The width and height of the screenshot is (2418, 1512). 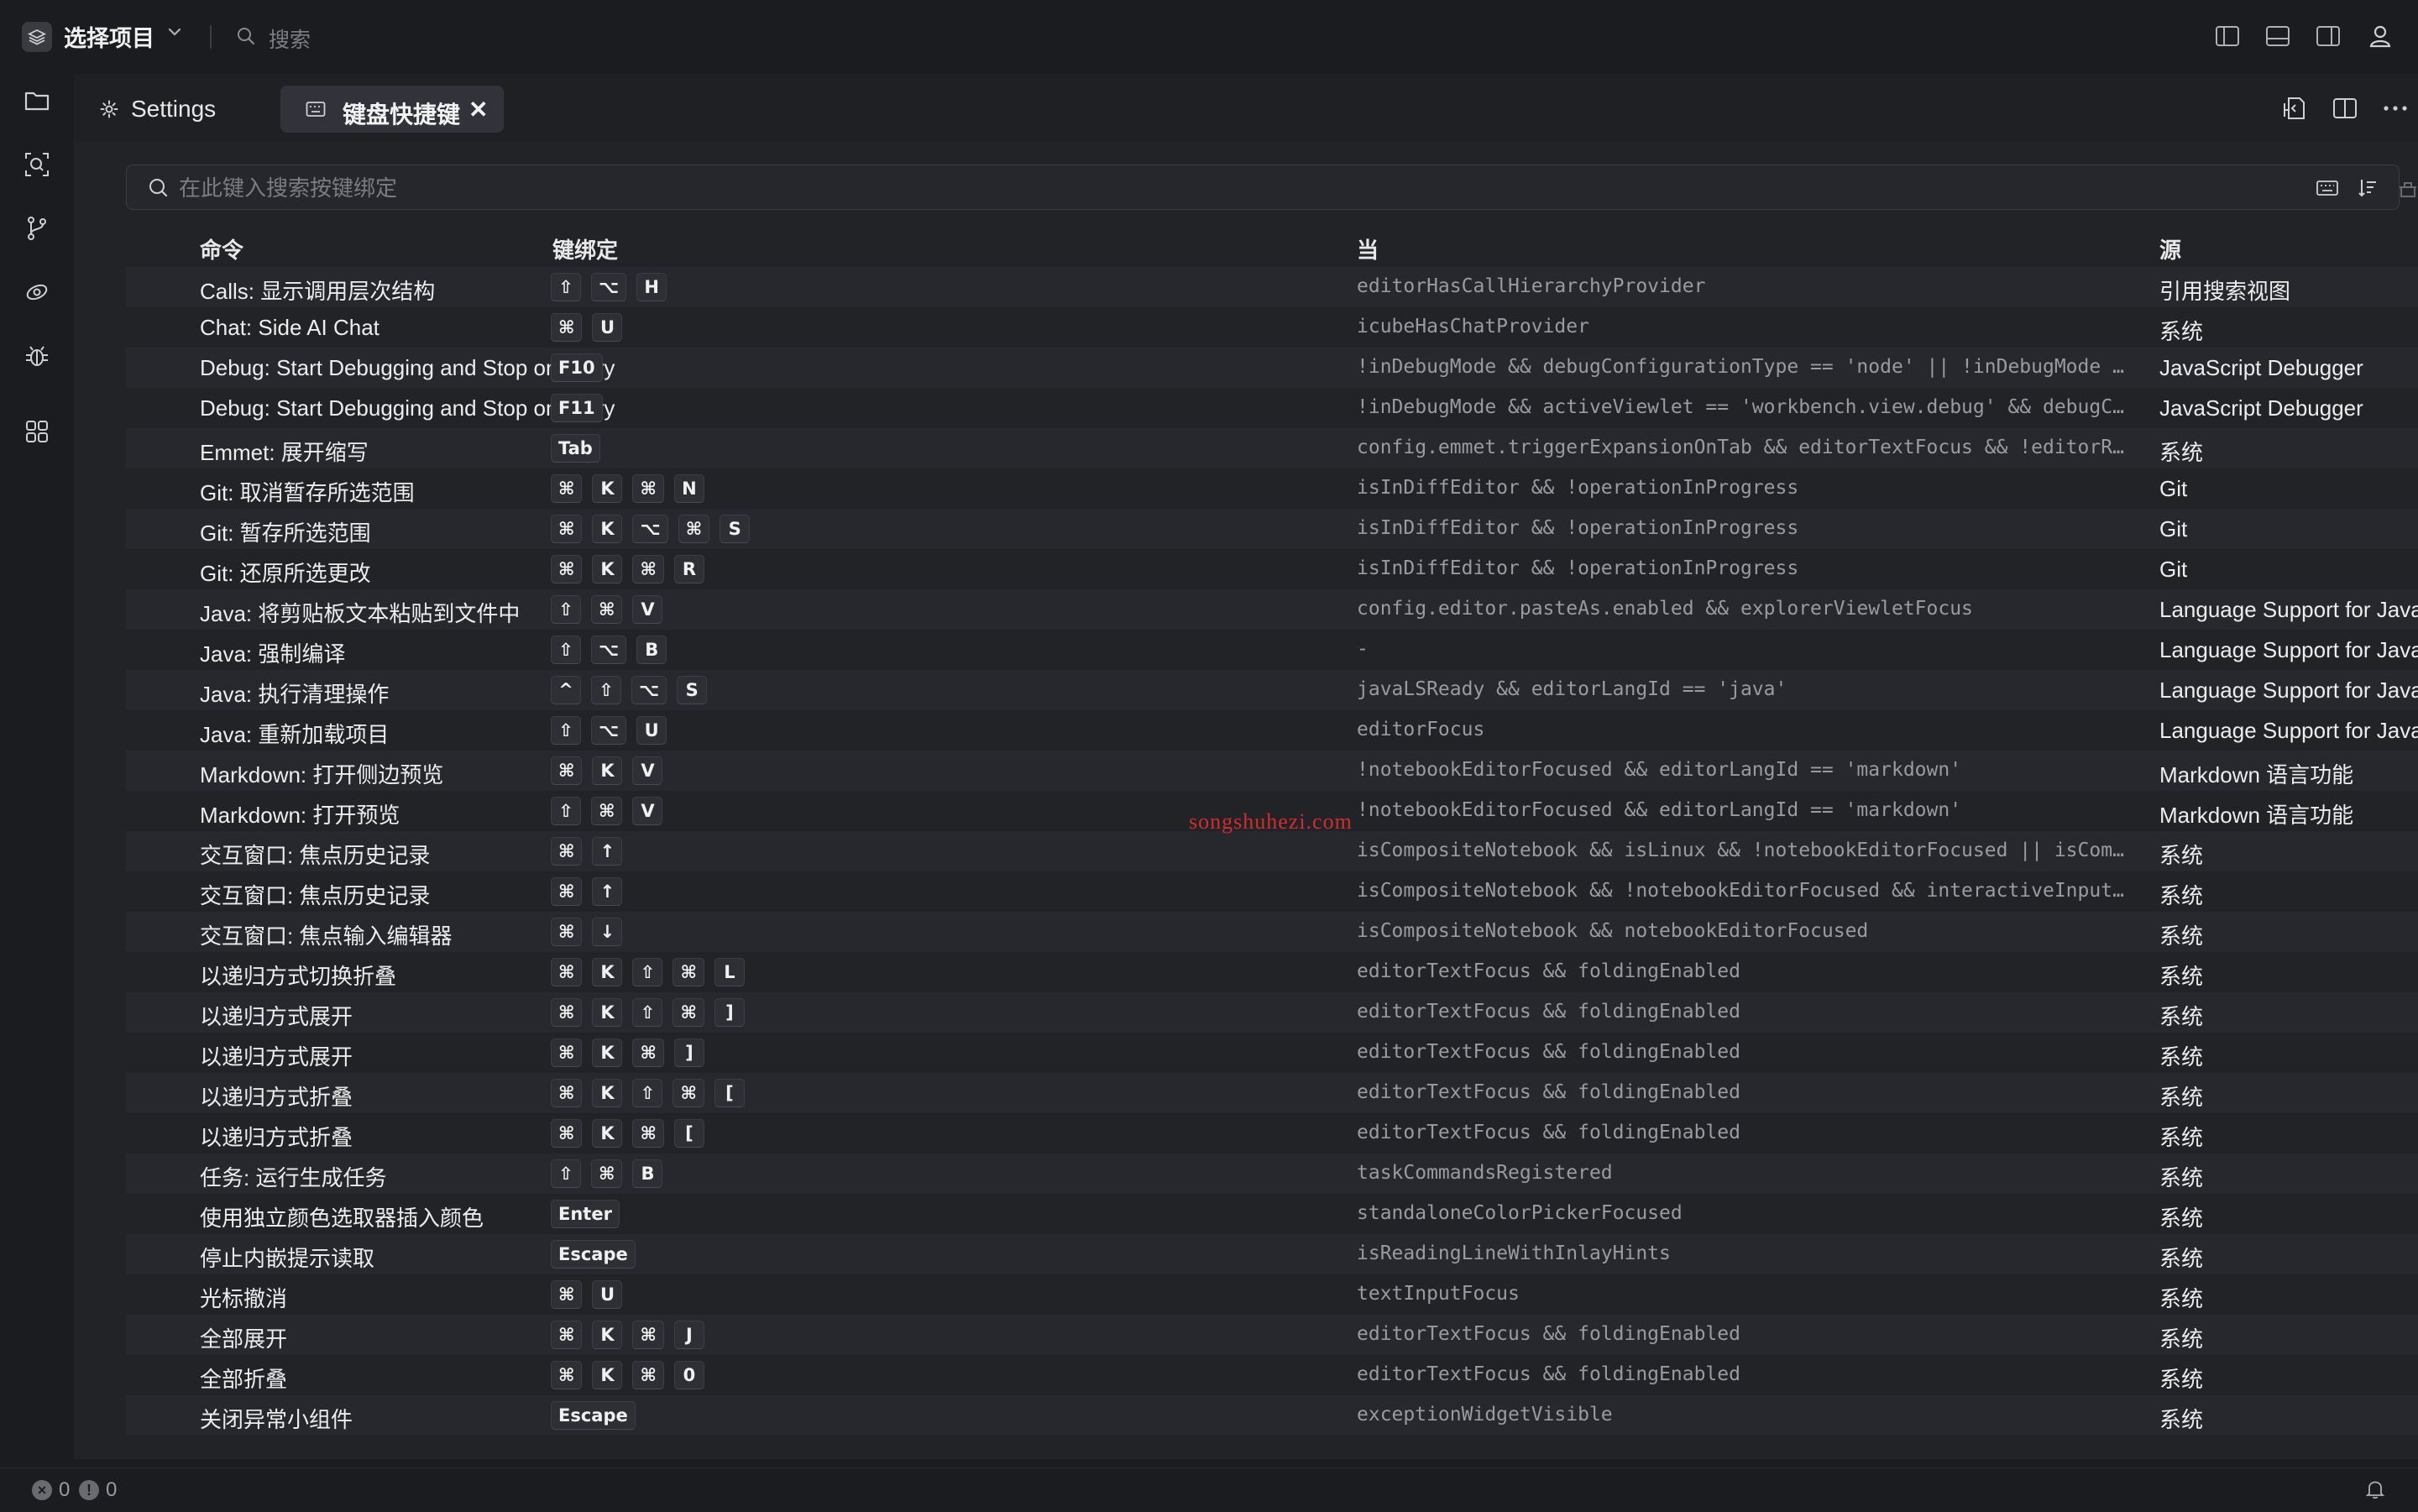 What do you see at coordinates (109, 36) in the screenshot?
I see `project-selector: 选择项目` at bounding box center [109, 36].